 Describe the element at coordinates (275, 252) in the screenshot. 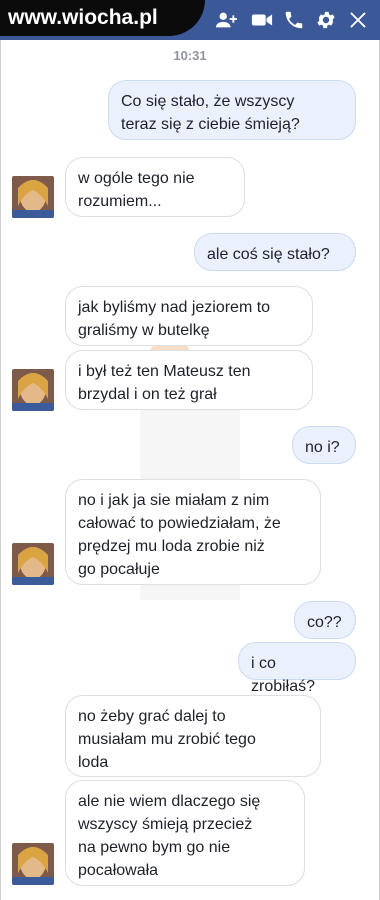

I see `message-bubble-outgoing: ale coś się stało?` at that location.